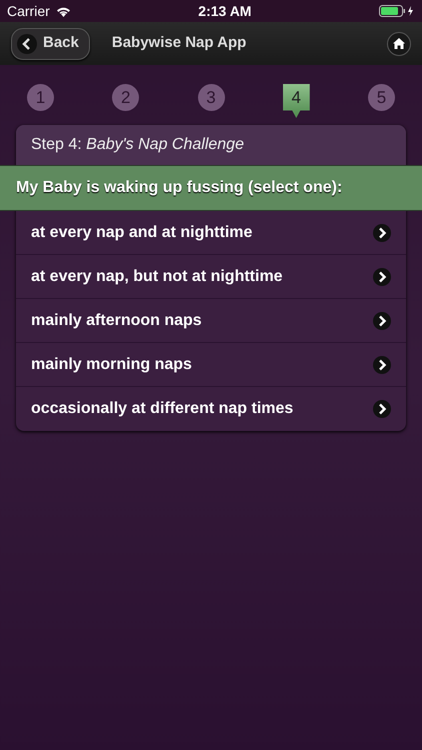  I want to click on option-row: occasionally at different nap times, so click(211, 409).